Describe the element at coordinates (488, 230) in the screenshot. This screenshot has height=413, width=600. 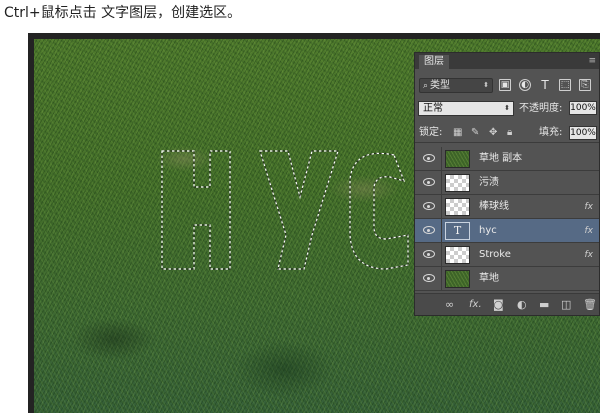
I see `layer-name: hyc` at that location.